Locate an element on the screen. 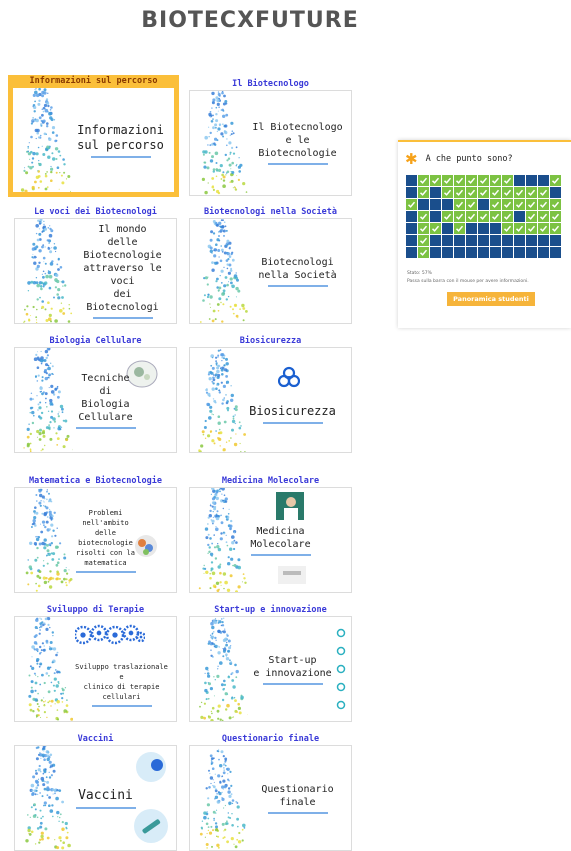 The height and width of the screenshot is (851, 571). course-card-thumbnail: Start-up e innovazione is located at coordinates (270, 669).